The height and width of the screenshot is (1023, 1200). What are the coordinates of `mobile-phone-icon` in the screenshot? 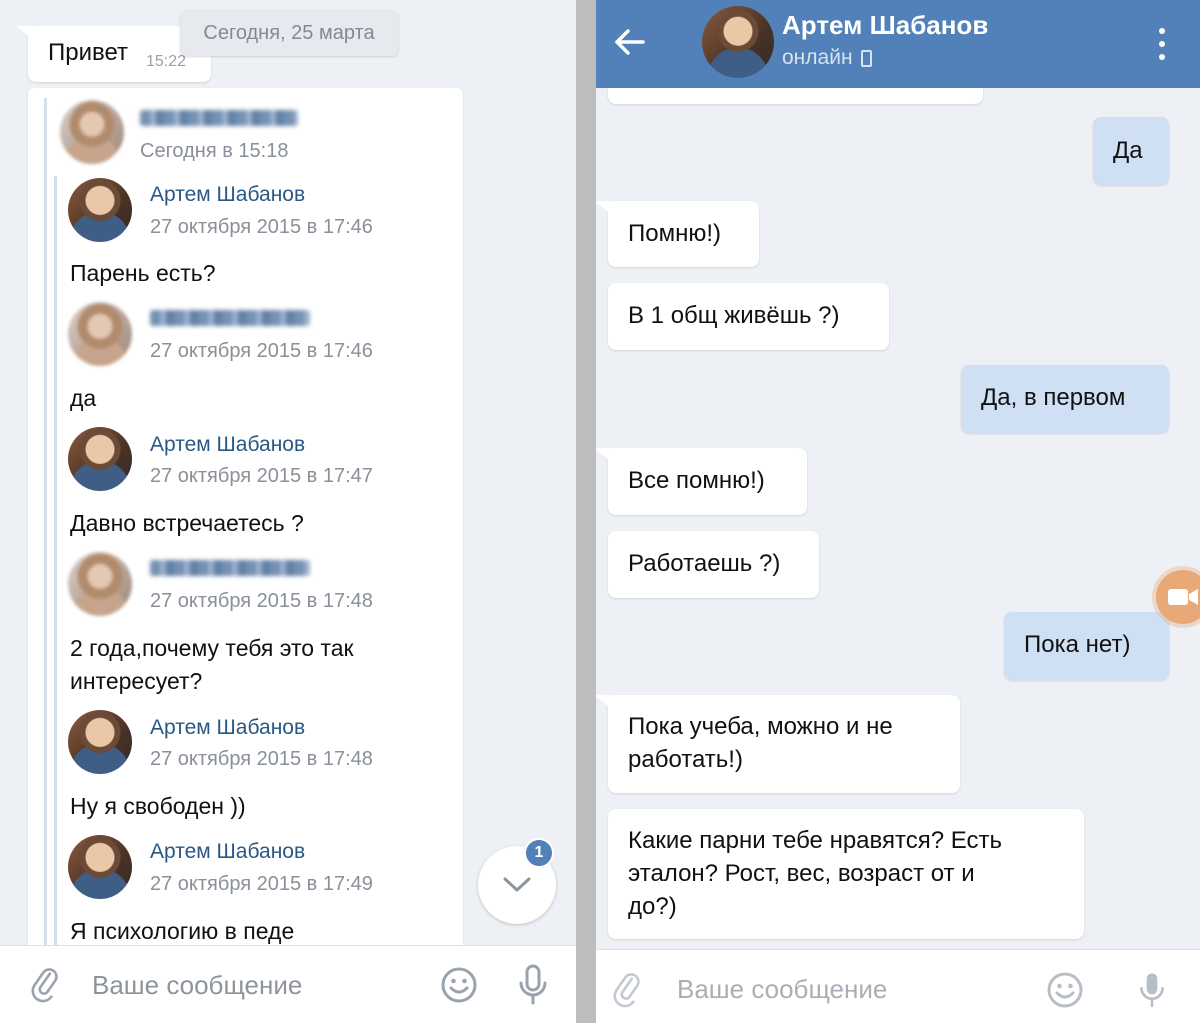 It's located at (866, 58).